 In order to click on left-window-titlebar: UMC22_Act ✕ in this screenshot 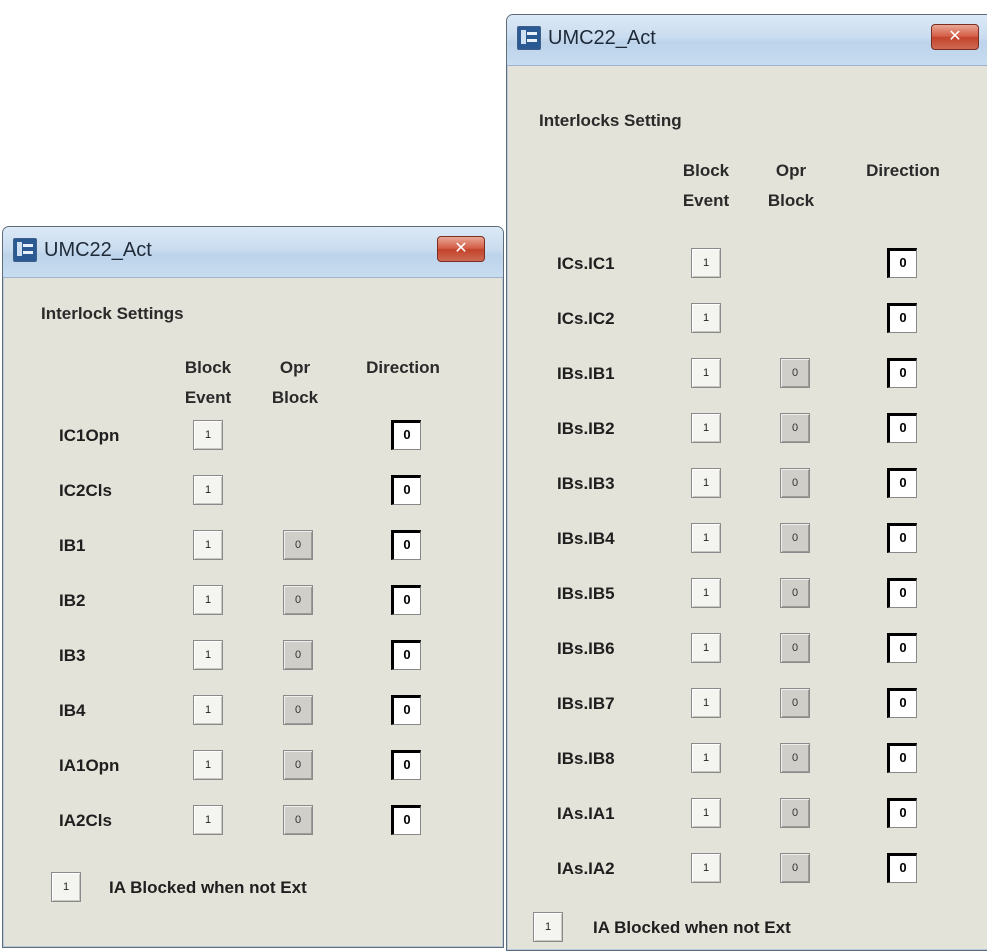, I will do `click(253, 252)`.